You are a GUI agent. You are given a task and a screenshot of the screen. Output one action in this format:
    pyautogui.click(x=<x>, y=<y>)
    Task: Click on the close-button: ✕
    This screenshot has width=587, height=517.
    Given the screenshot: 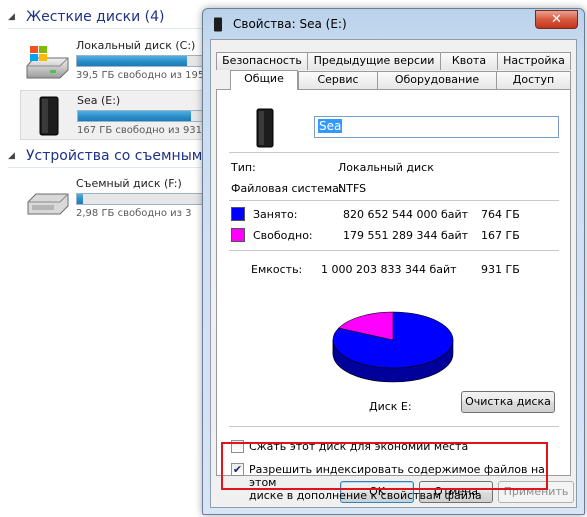 What is the action you would take?
    pyautogui.click(x=556, y=19)
    